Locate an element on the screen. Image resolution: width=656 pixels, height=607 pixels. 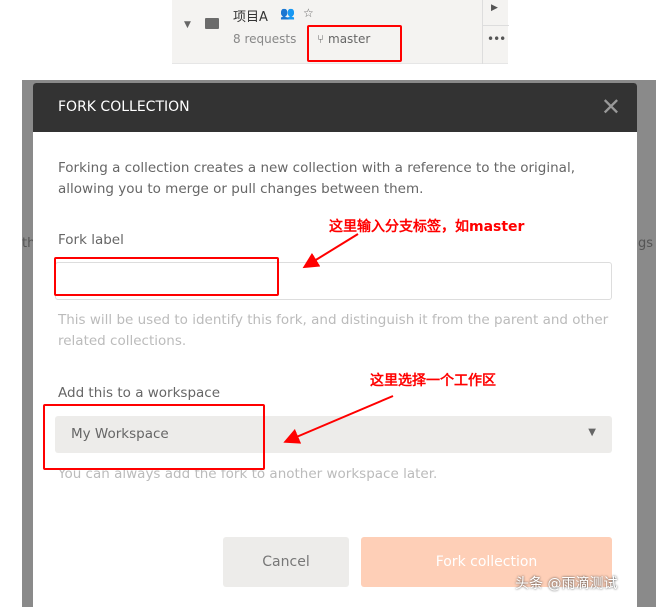
watermark: 头条 @雨滴测试 is located at coordinates (566, 584).